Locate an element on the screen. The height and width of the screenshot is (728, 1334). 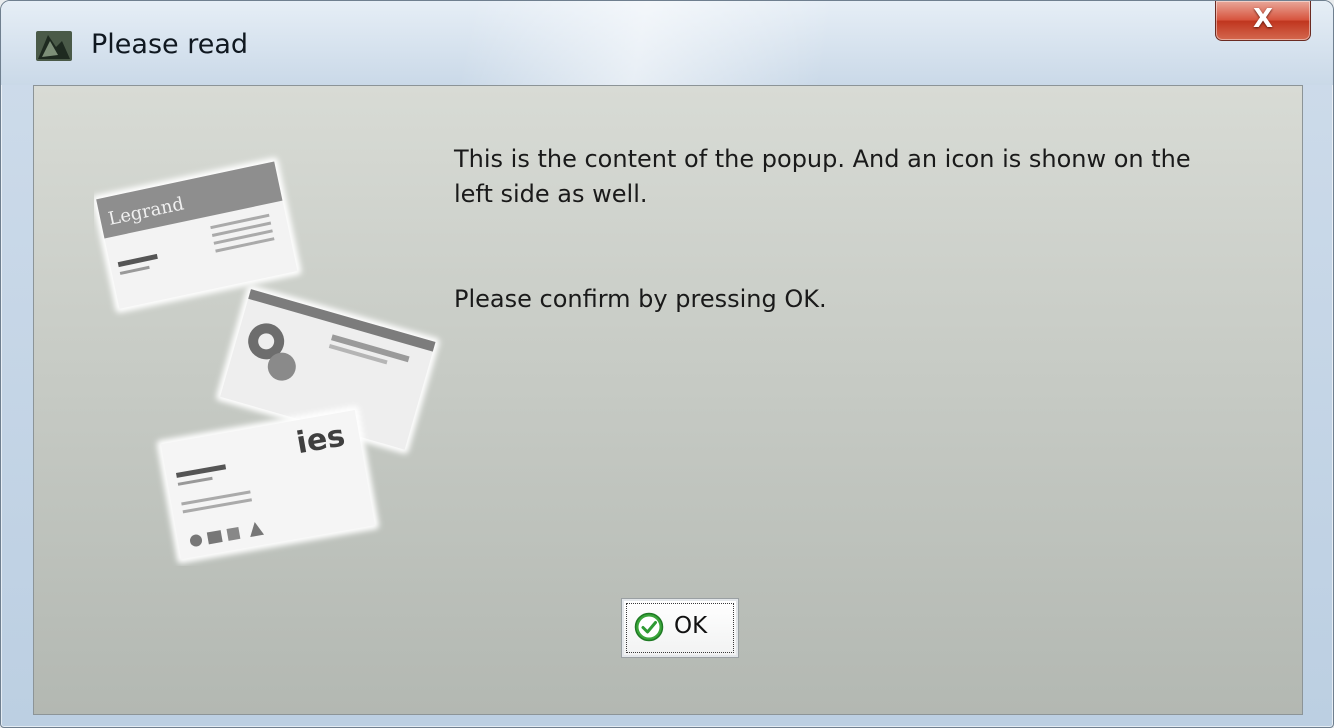
close-icon: X is located at coordinates (1263, 19).